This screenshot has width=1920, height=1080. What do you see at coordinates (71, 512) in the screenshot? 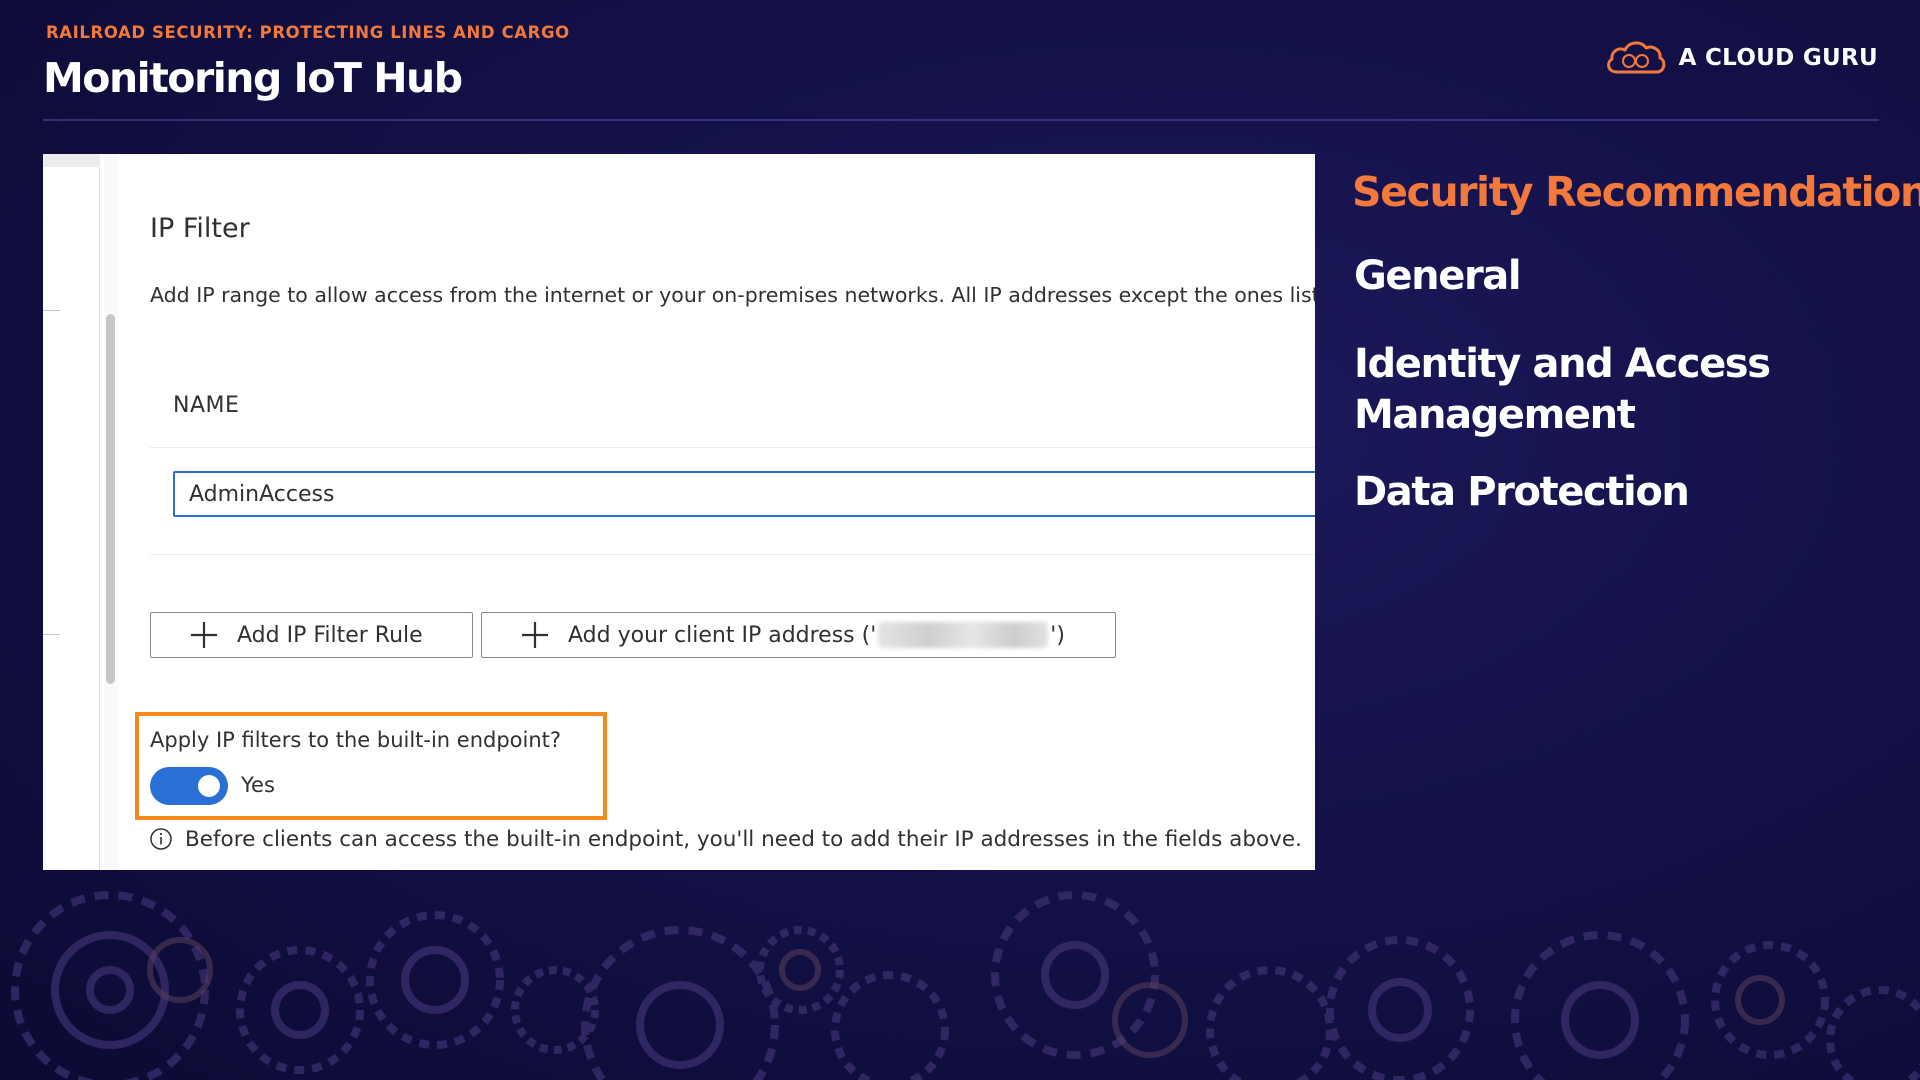
I see `left-nav-strip` at bounding box center [71, 512].